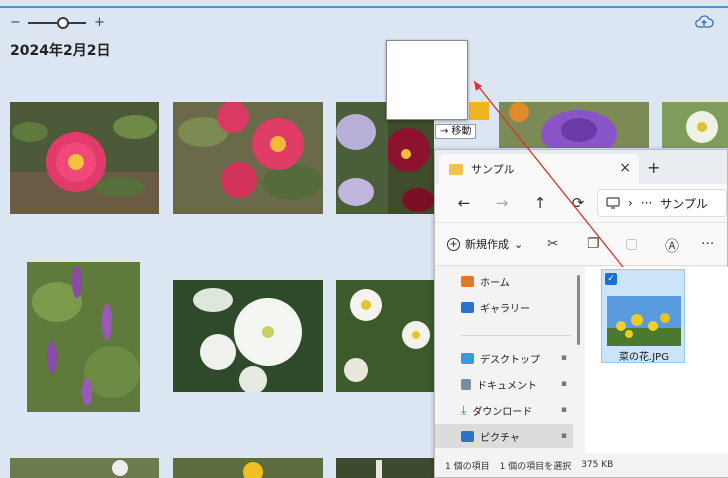 The width and height of the screenshot is (728, 478). I want to click on rename-icon: Ⓐ, so click(672, 246).